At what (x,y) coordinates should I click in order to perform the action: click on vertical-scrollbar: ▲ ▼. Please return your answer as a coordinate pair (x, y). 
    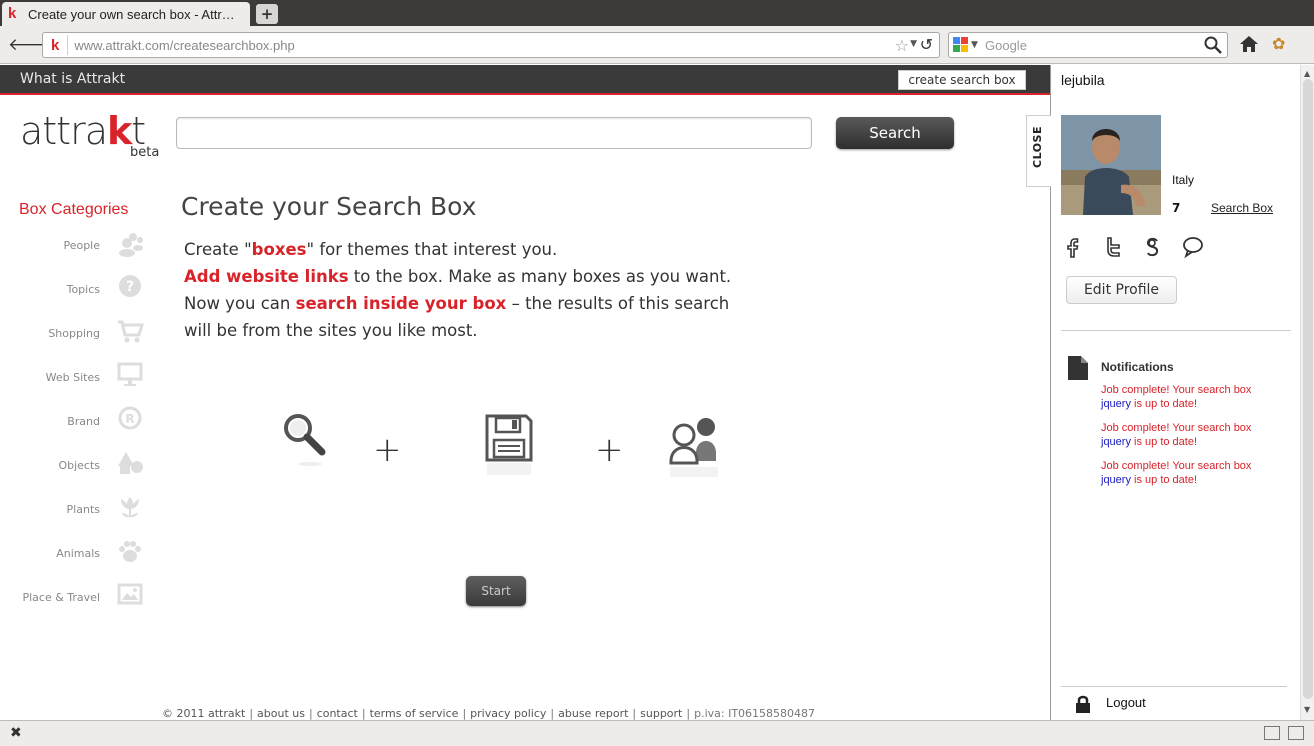
    Looking at the image, I should click on (1307, 392).